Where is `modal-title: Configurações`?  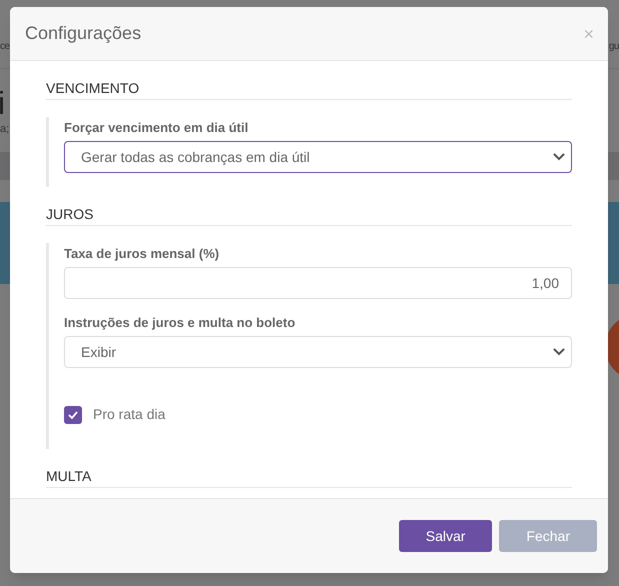
modal-title: Configurações is located at coordinates (83, 33).